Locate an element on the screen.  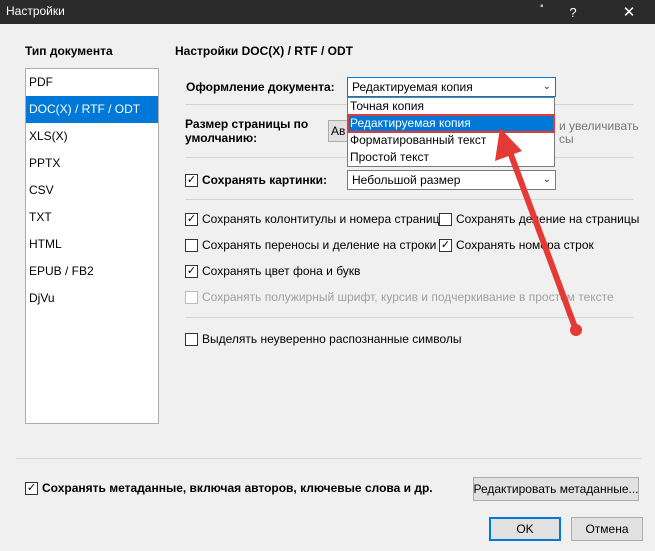
layout-select: Редактируемая копия ⌄ is located at coordinates (451, 87).